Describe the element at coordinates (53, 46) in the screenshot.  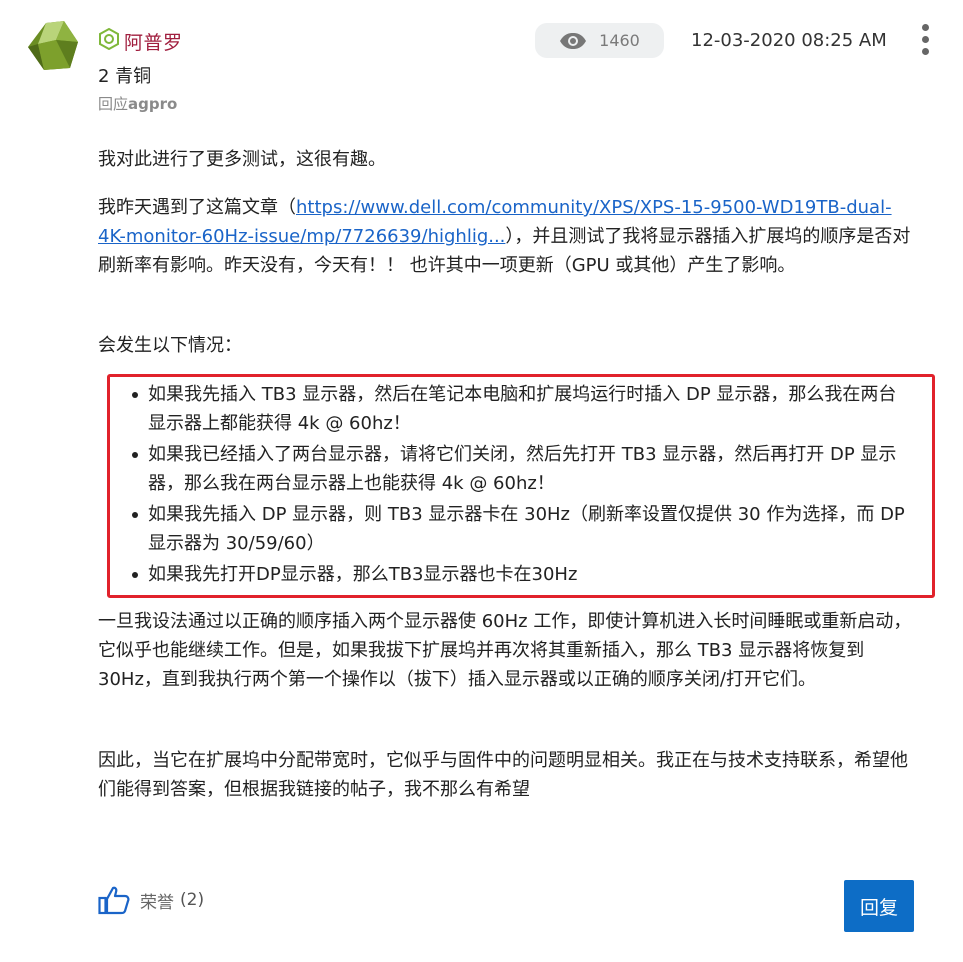
I see `avatar` at that location.